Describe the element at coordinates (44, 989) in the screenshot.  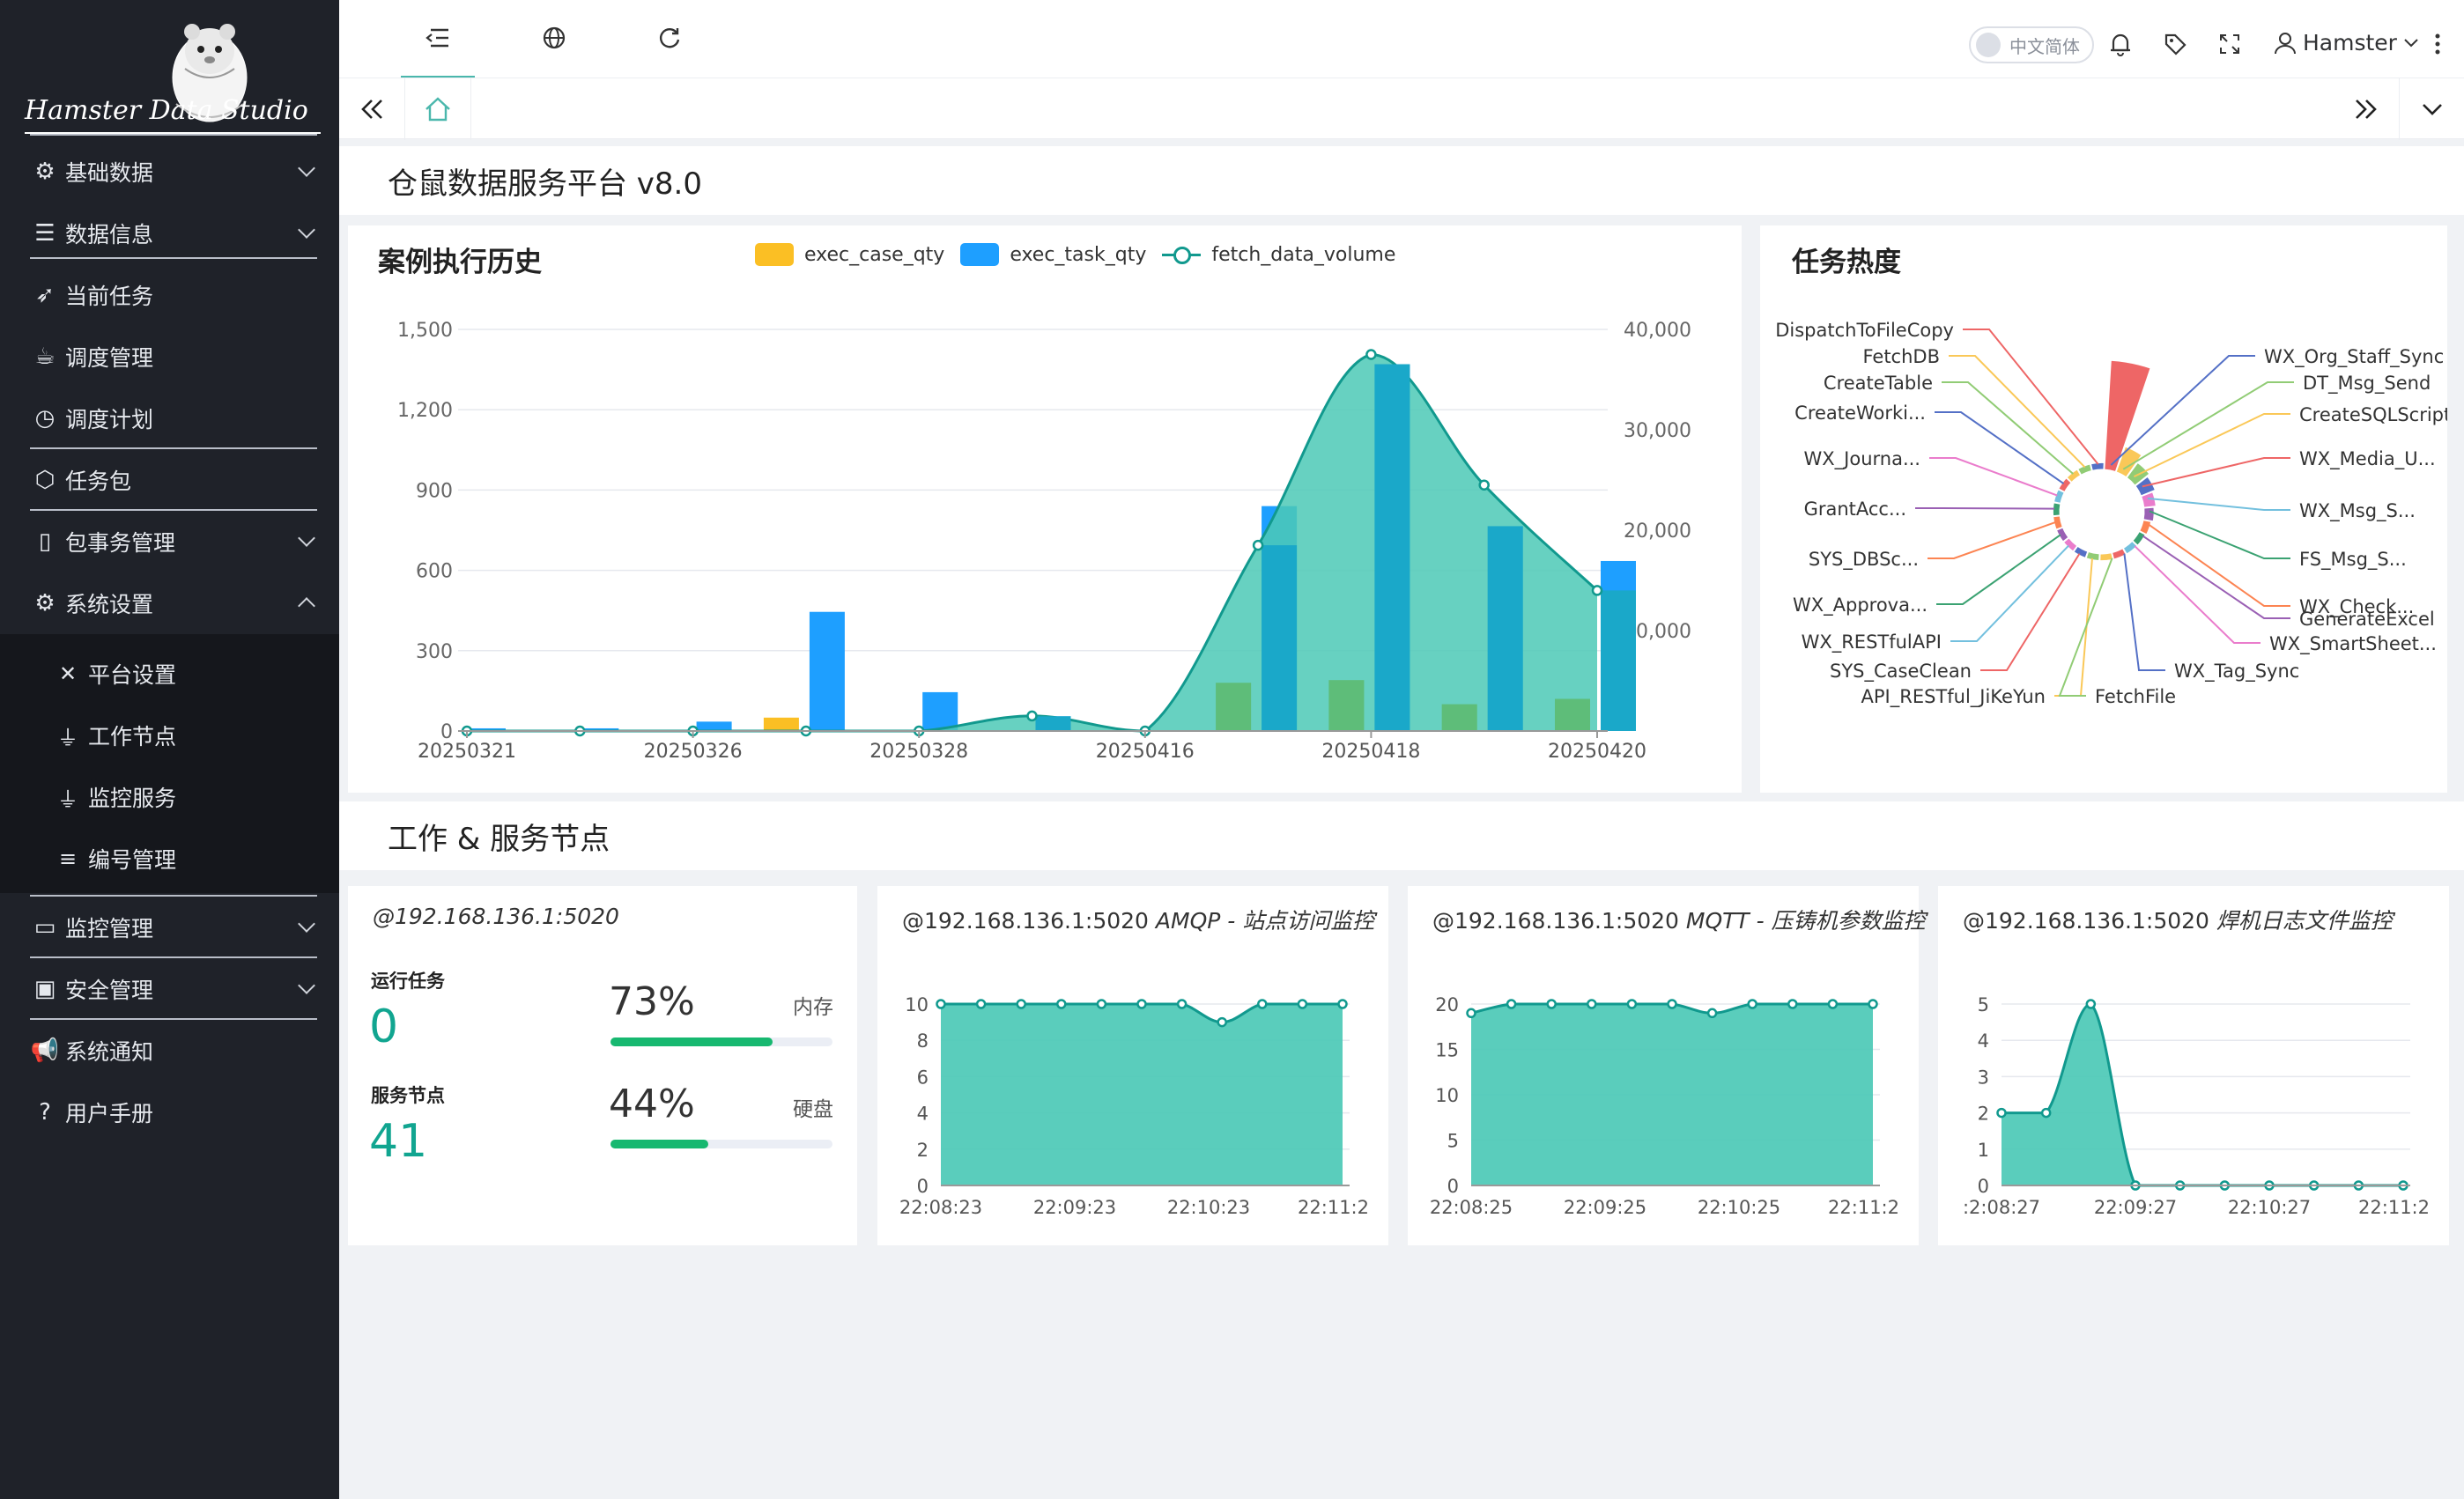
I see `id-card-icon: ▣` at that location.